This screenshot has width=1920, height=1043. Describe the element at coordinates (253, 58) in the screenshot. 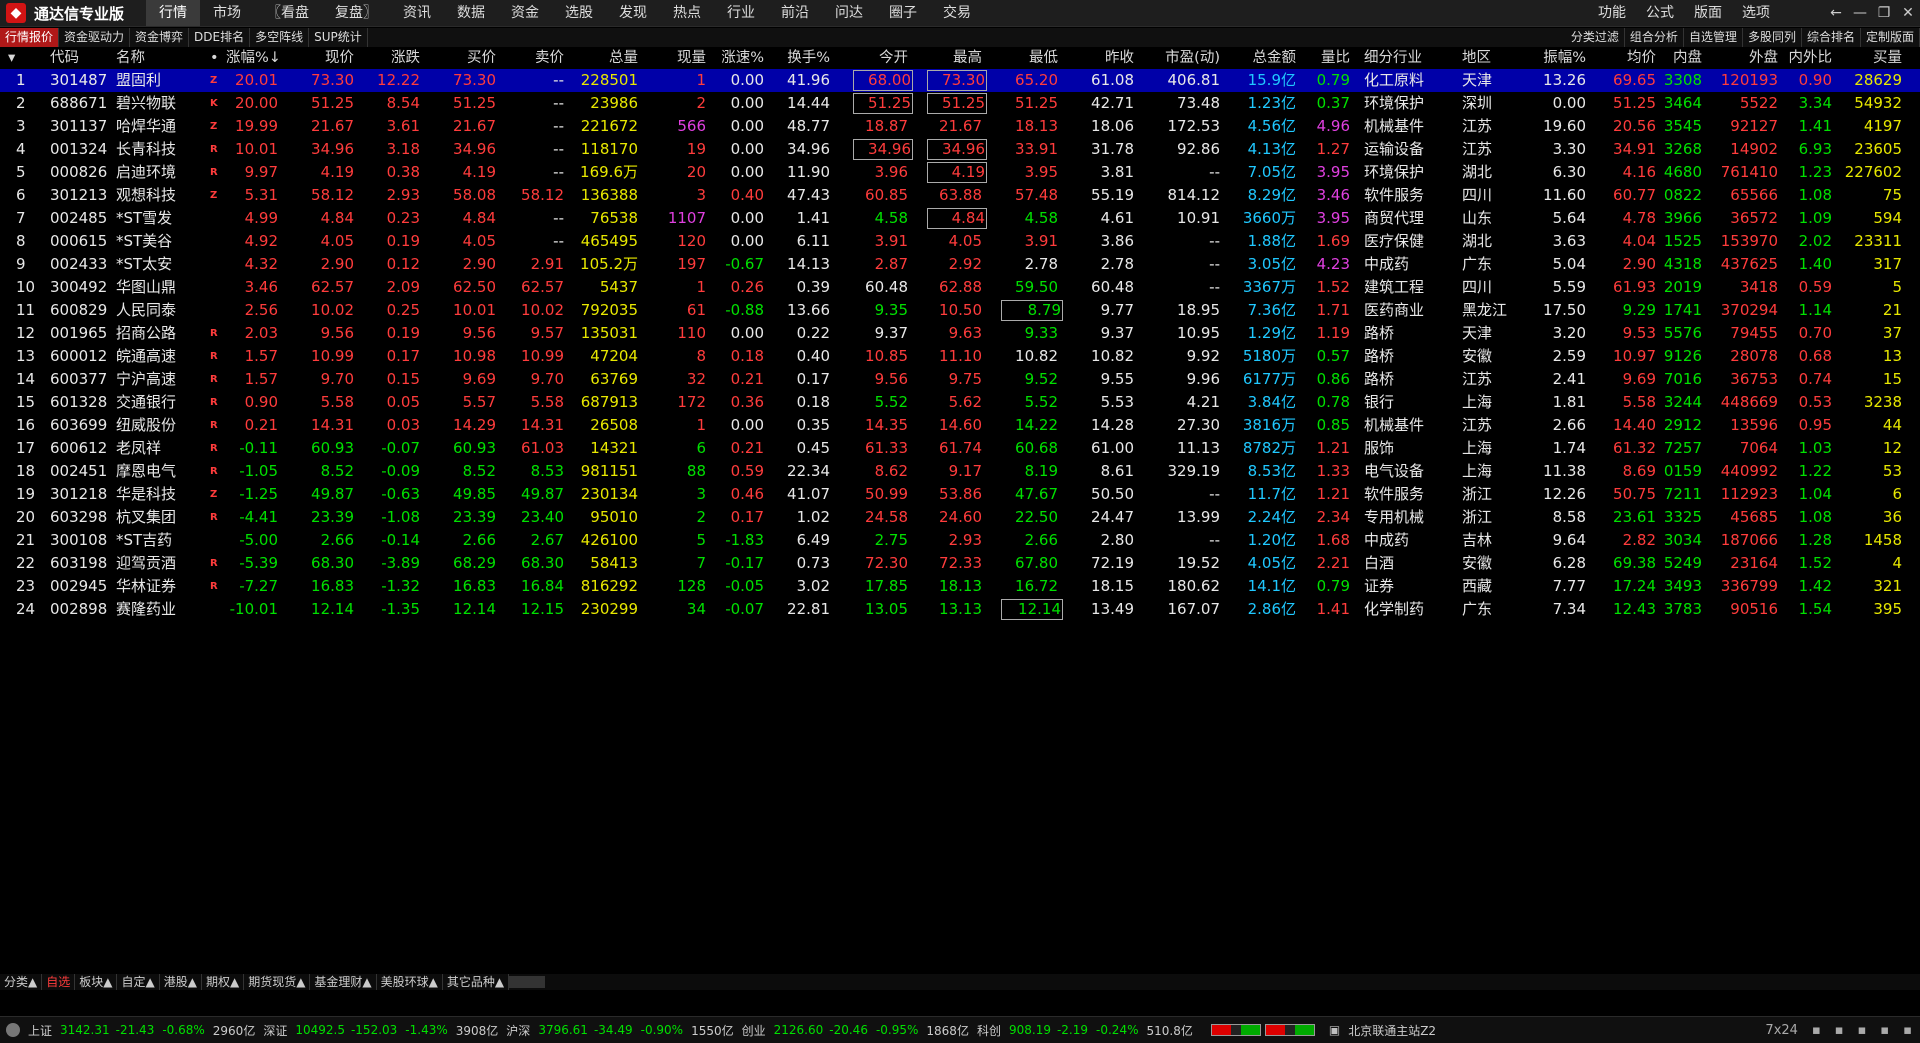

I see `column-header: 涨幅%↓` at that location.